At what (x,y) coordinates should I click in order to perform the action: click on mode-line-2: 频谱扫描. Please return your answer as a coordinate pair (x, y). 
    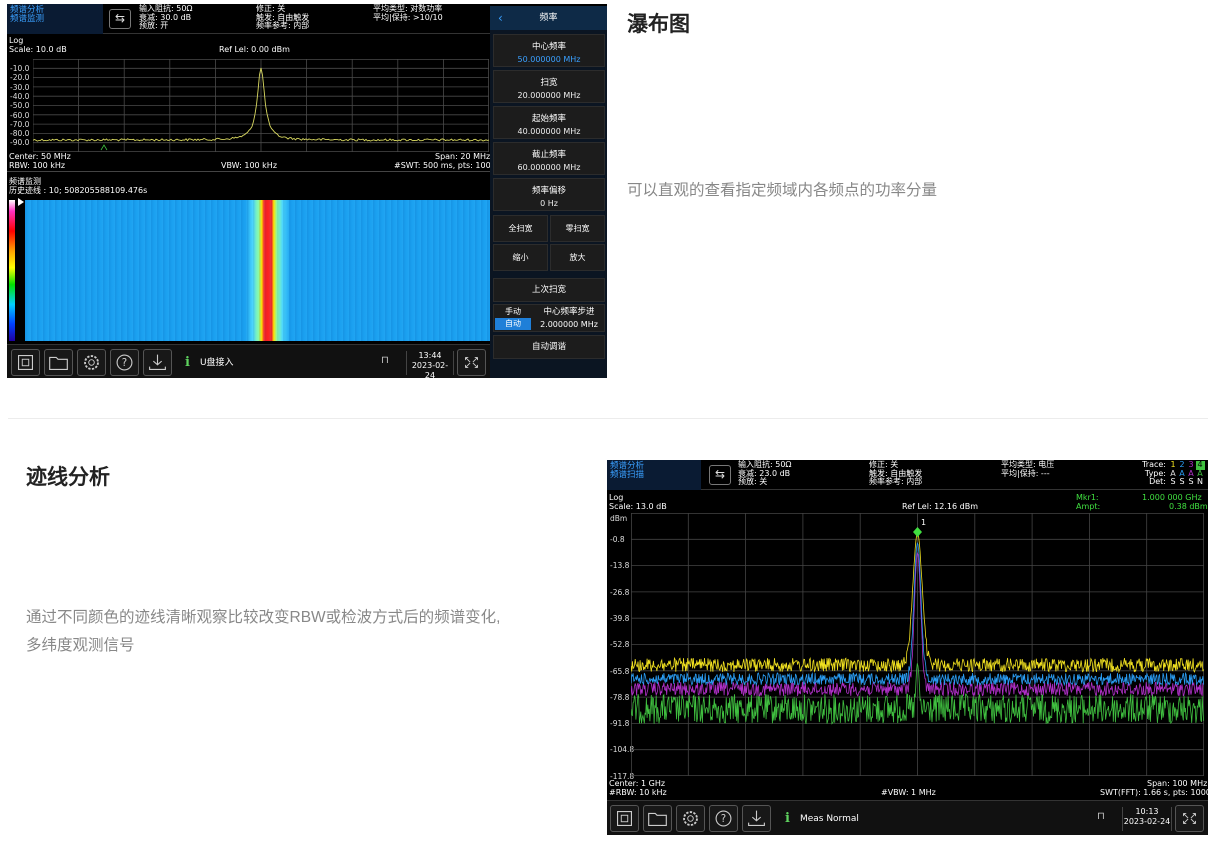
    Looking at the image, I should click on (627, 475).